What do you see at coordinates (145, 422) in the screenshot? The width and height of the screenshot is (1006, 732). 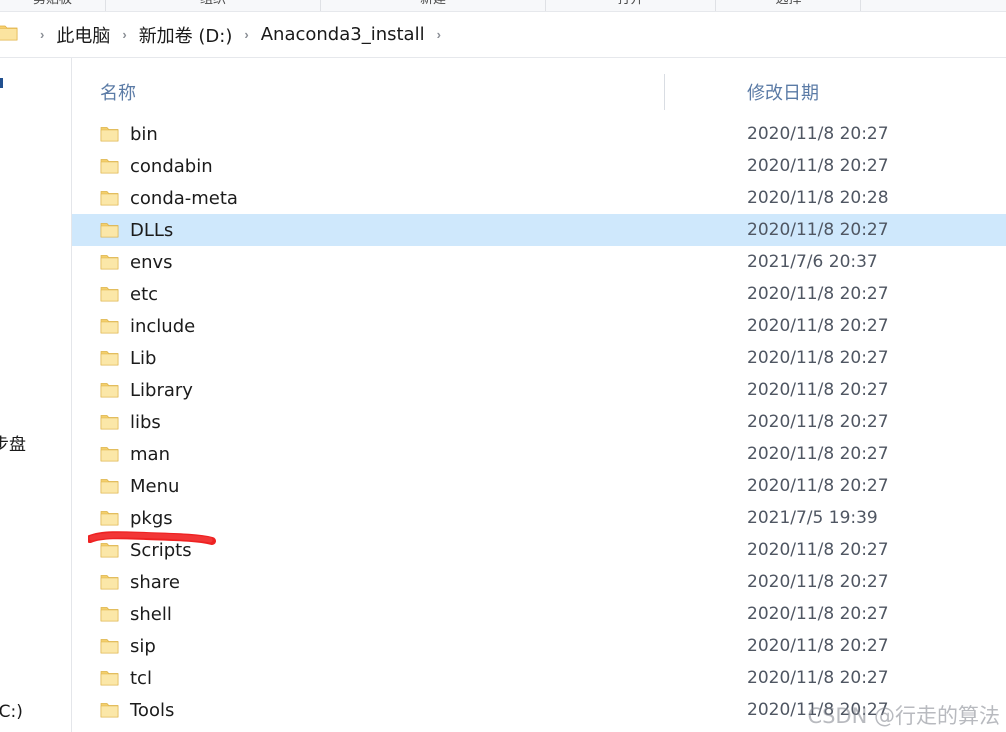 I see `file-name: libs` at bounding box center [145, 422].